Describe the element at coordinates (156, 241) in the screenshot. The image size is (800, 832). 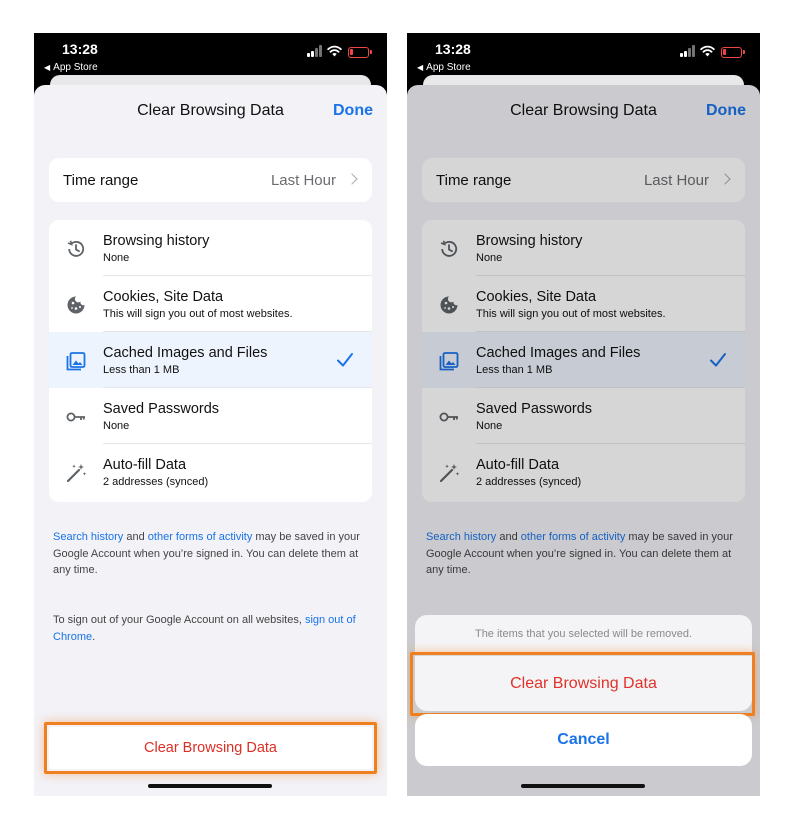
I see `item-title: Browsing history` at that location.